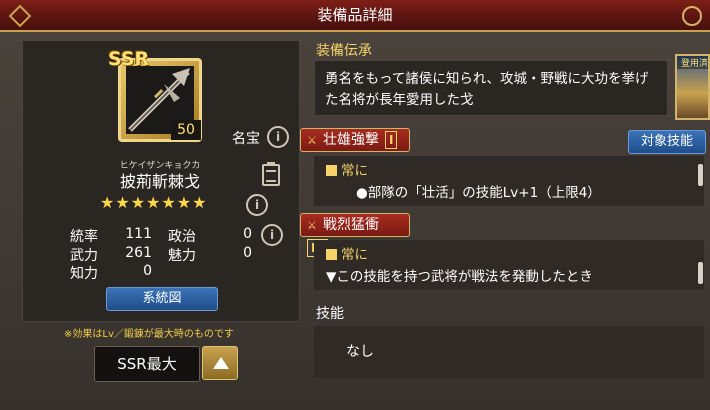 The height and width of the screenshot is (410, 710). What do you see at coordinates (491, 88) in the screenshot?
I see `legend-description: 勇名をもって諸侯に知られ、攻城・野戦に大功を挙げた名将が長年愛用した戈` at bounding box center [491, 88].